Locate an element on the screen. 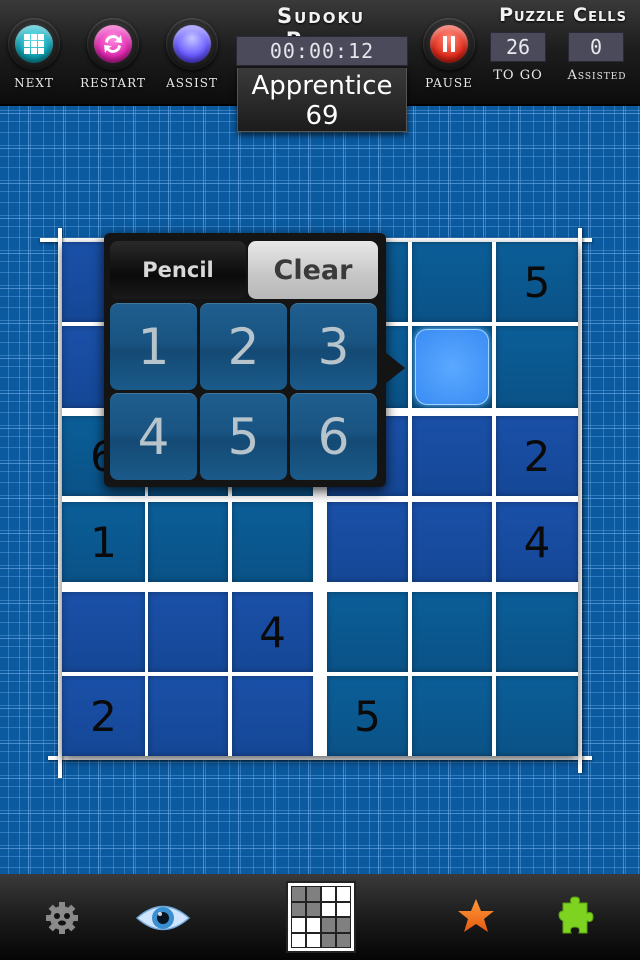 The height and width of the screenshot is (960, 640). star-icon is located at coordinates (476, 916).